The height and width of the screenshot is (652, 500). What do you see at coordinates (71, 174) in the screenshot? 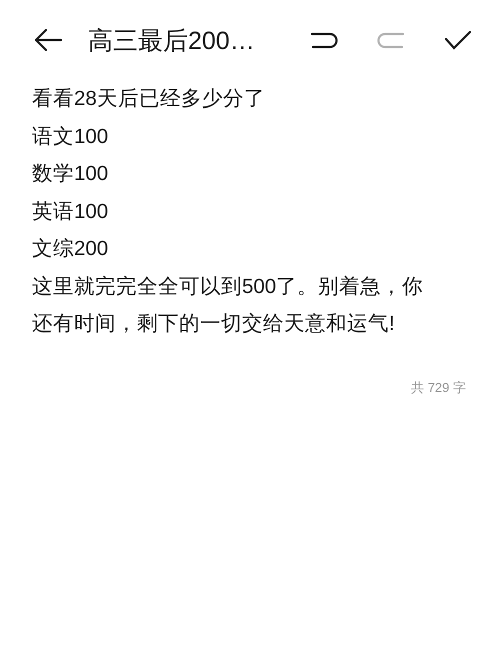
I see `note-text-line: 数学100` at bounding box center [71, 174].